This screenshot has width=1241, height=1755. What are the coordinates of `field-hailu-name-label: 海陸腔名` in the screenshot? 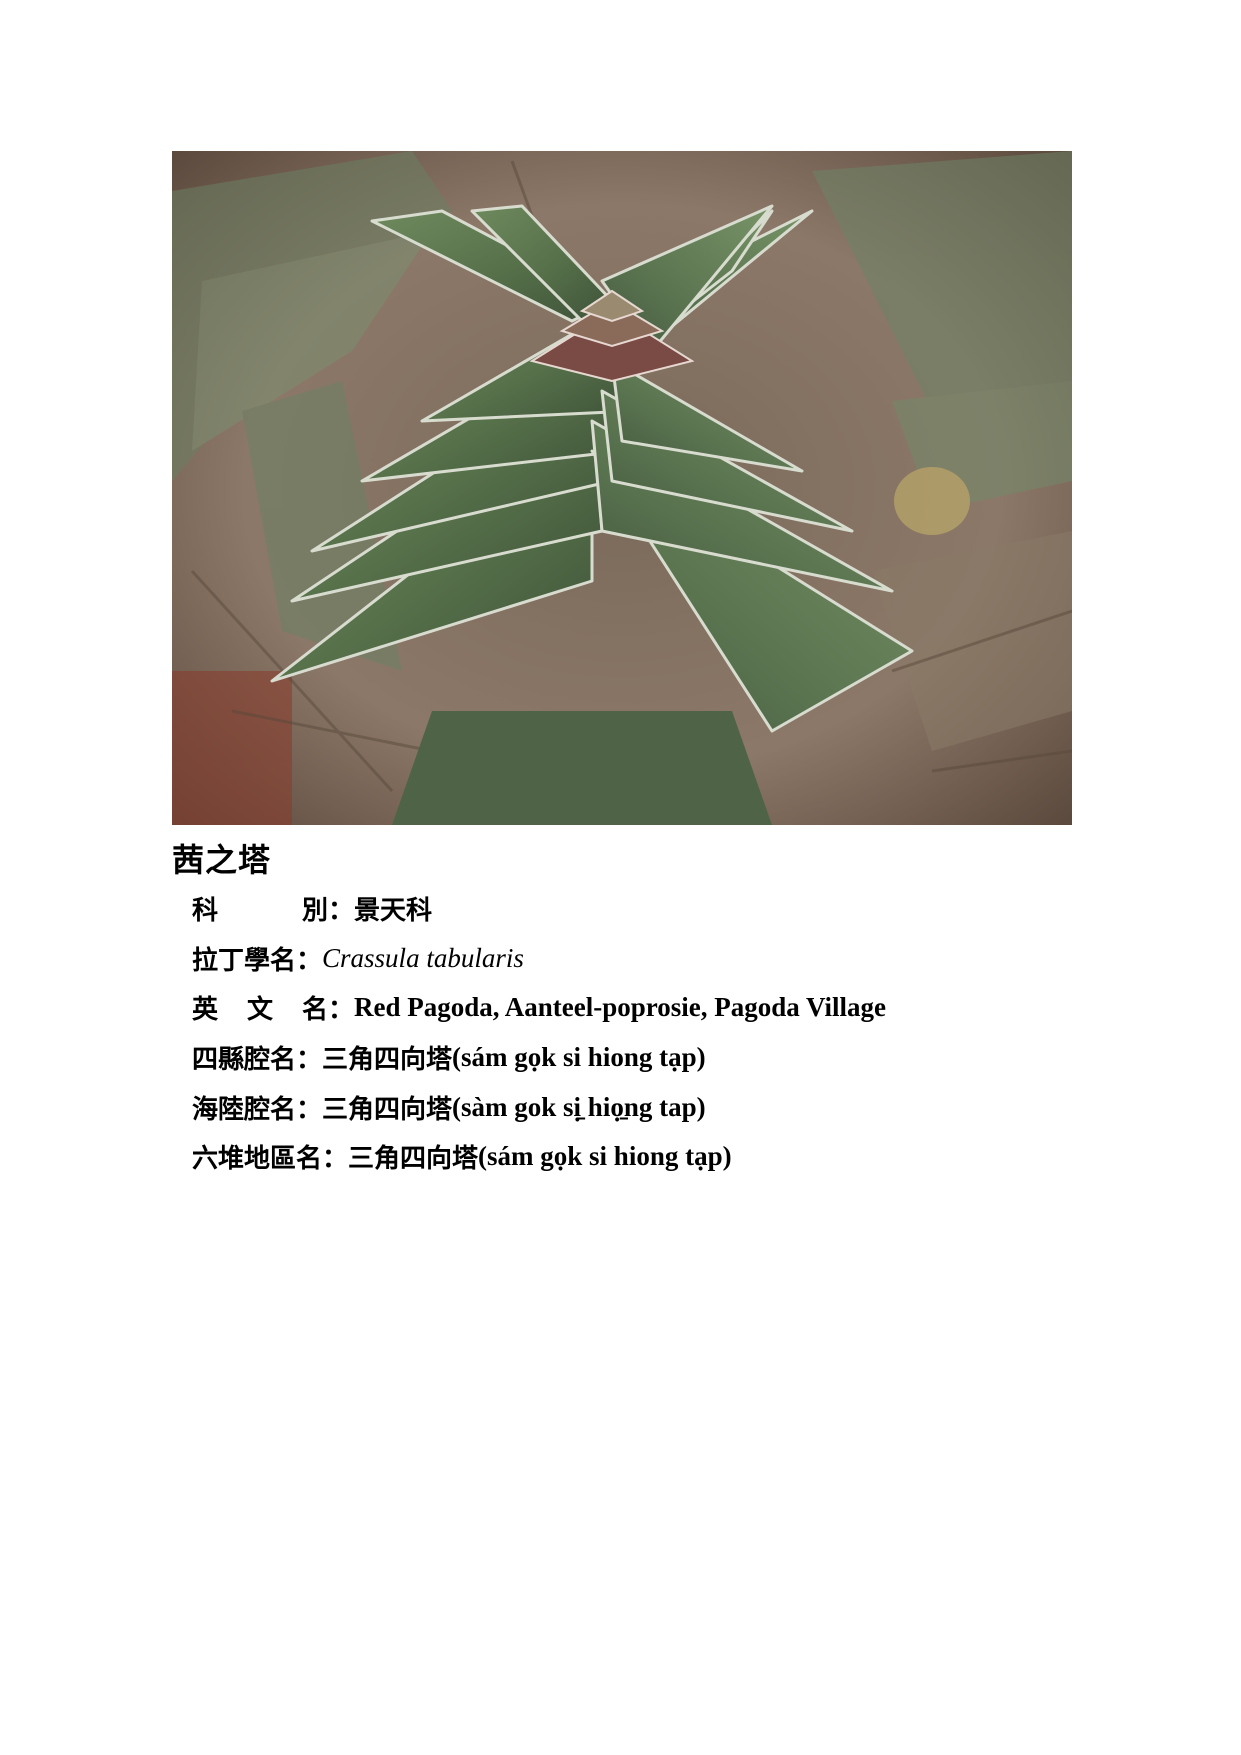 It's located at (244, 1109).